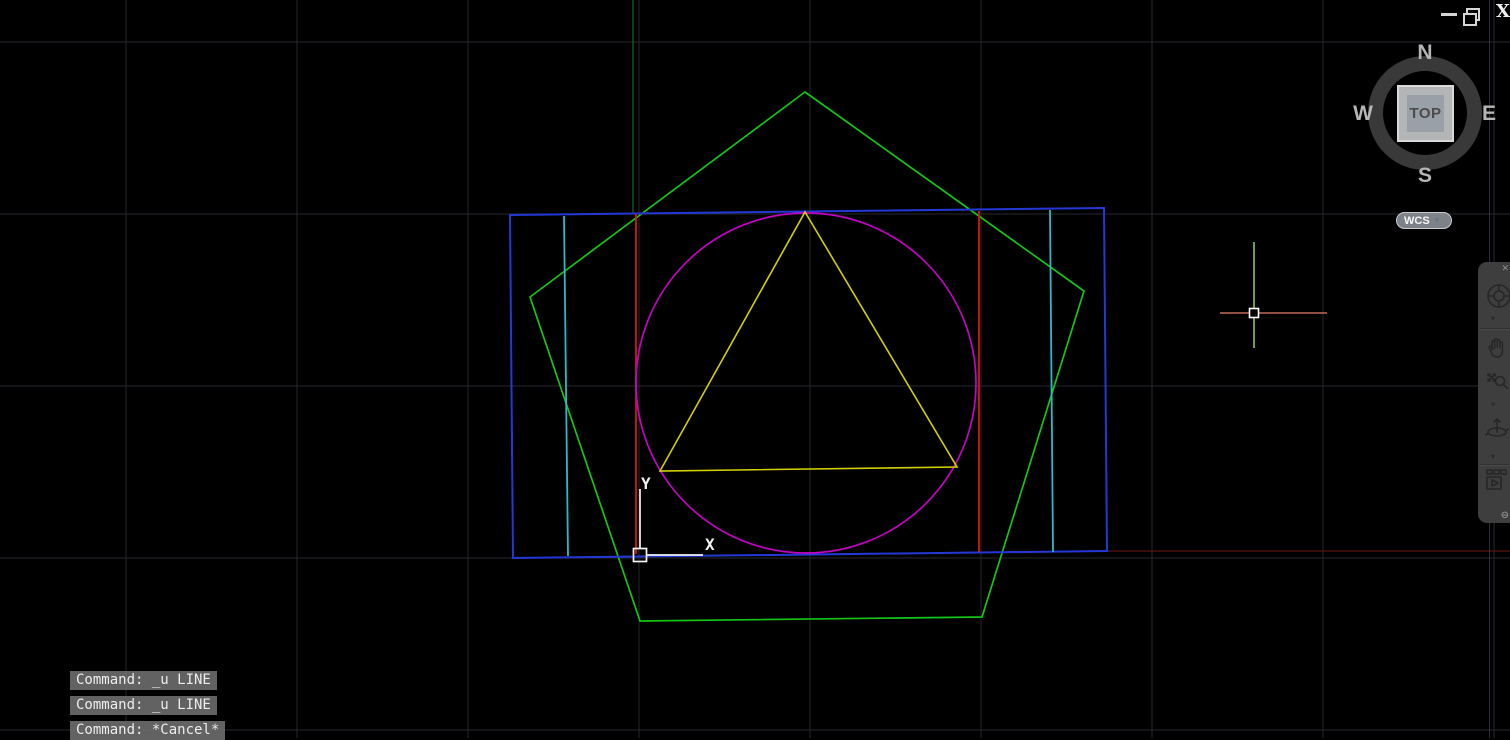 The image size is (1510, 740). What do you see at coordinates (1496, 350) in the screenshot?
I see `pan-hand-icon` at bounding box center [1496, 350].